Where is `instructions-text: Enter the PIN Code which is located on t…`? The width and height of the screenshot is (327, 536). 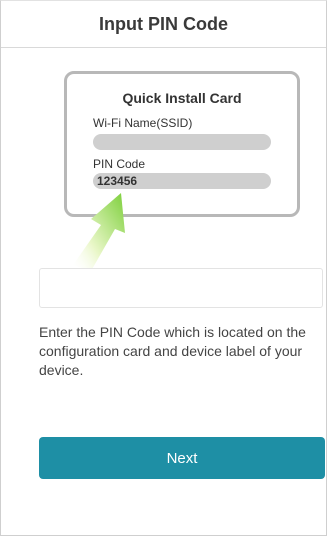
instructions-text: Enter the PIN Code which is located on t… is located at coordinates (172, 351).